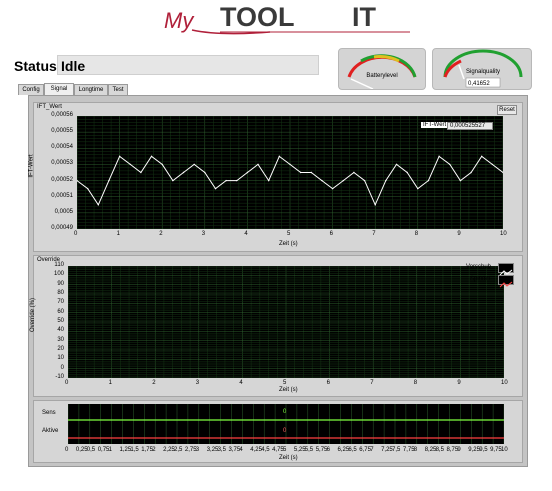 This screenshot has width=552, height=491. I want to click on digital-x-tick-8: 2, so click(154, 450).